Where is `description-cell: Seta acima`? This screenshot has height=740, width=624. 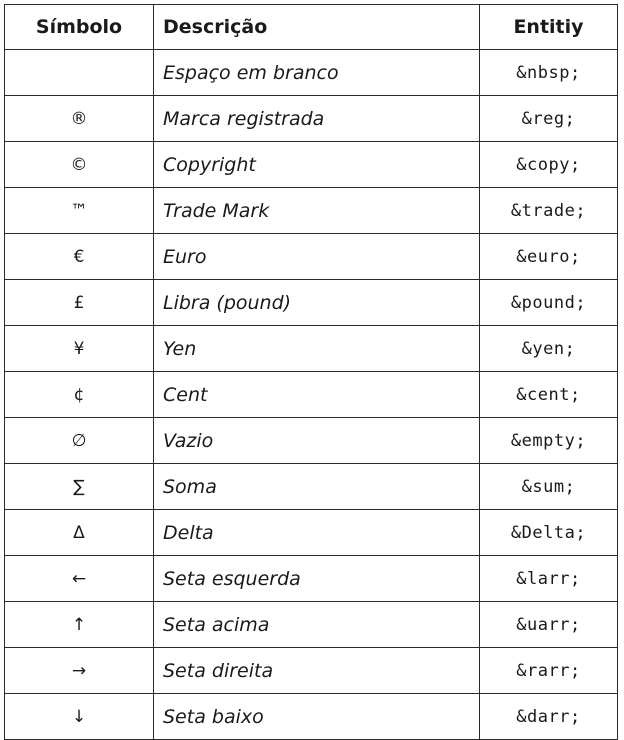 description-cell: Seta acima is located at coordinates (316, 624).